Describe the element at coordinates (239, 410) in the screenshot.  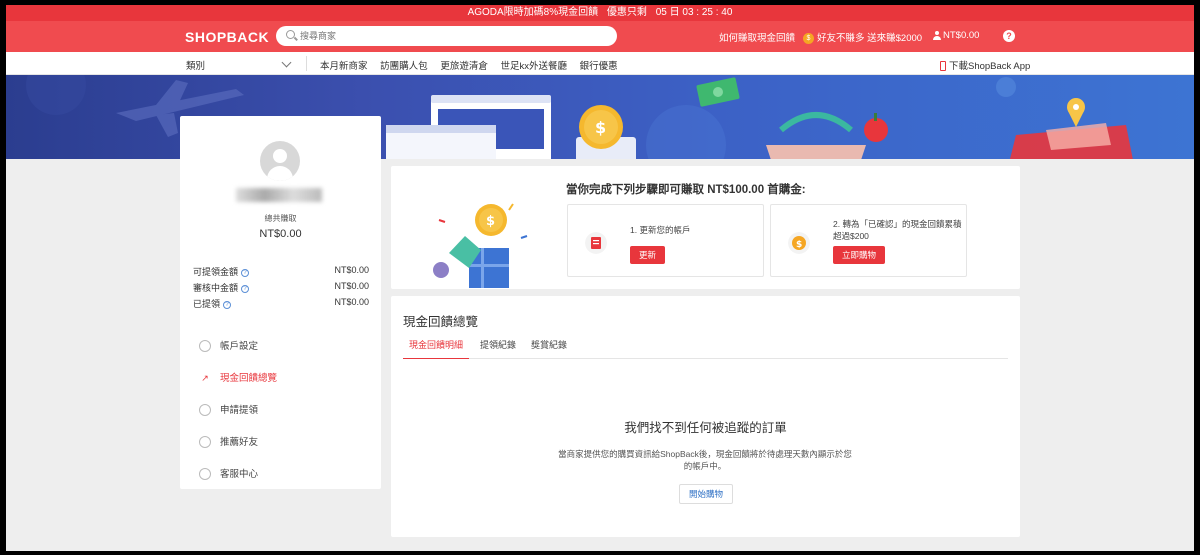
I see `menu-label: 申請提領` at that location.